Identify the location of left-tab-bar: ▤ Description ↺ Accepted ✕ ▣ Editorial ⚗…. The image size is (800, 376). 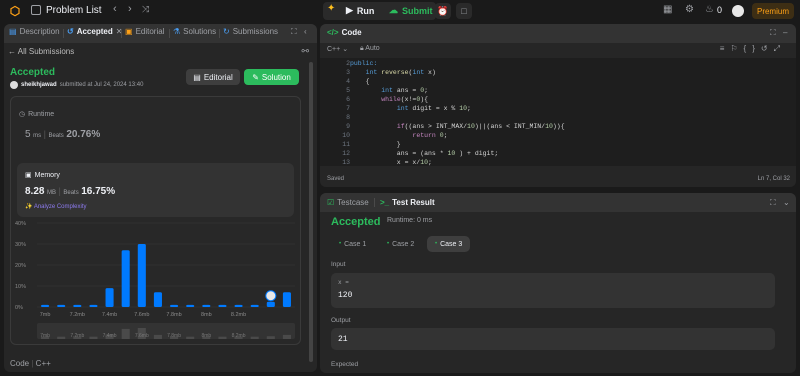
(160, 33).